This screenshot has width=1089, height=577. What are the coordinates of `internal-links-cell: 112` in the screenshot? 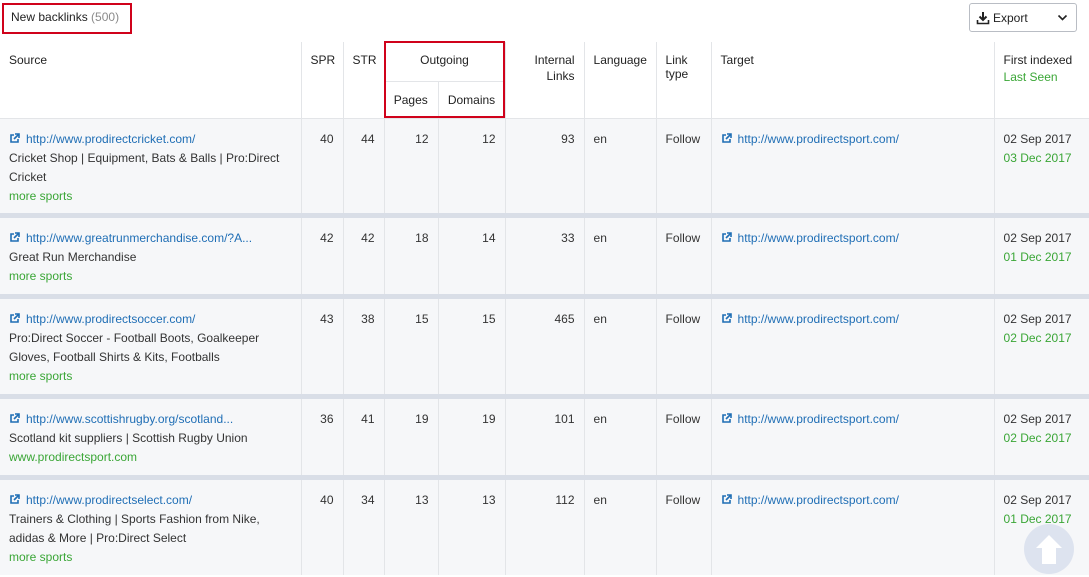 It's located at (544, 527).